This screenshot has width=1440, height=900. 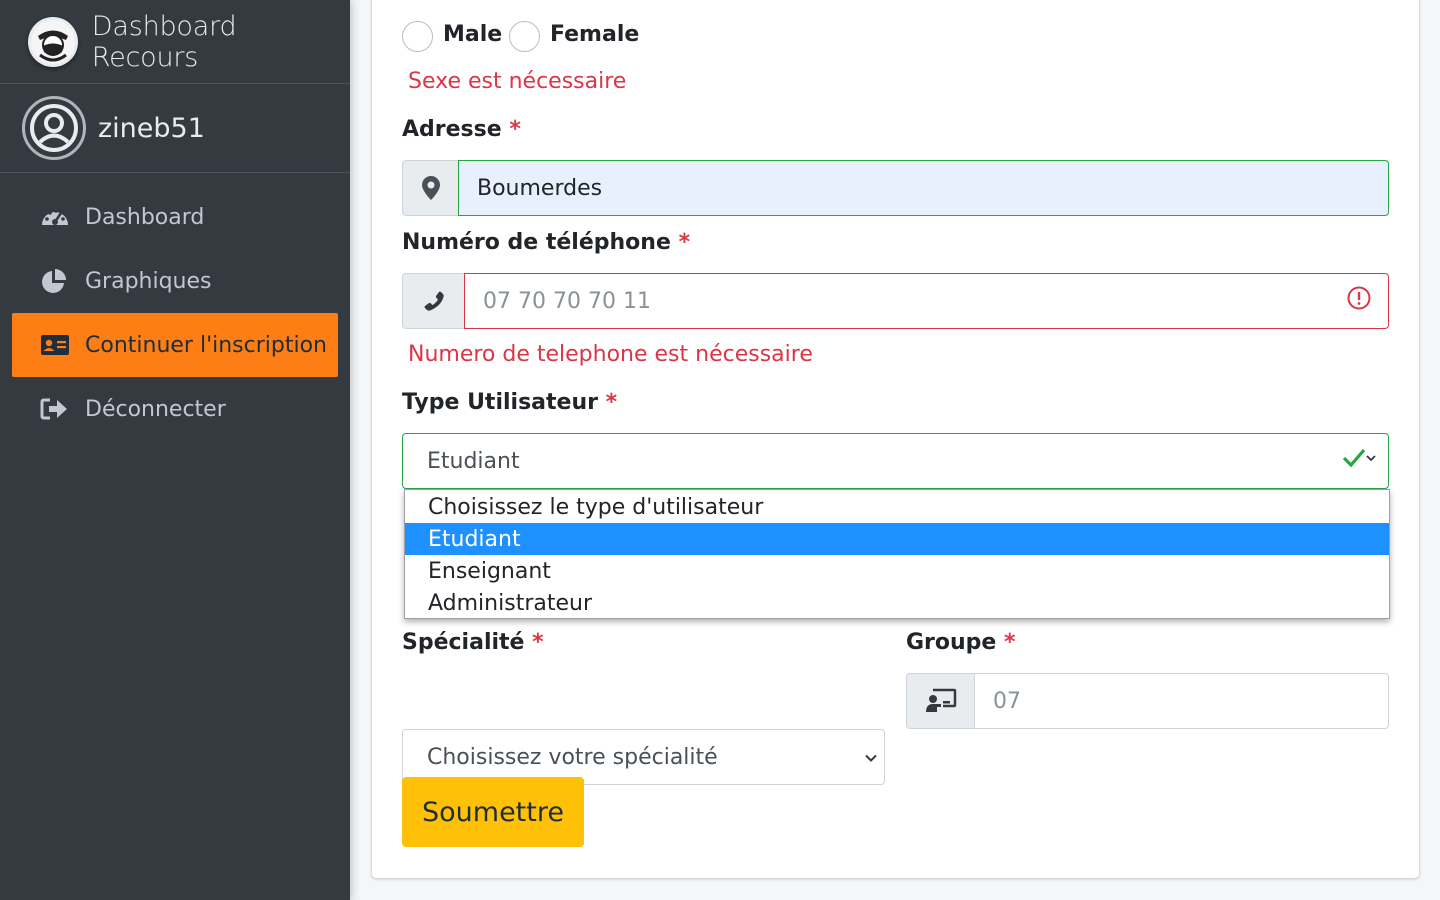 I want to click on chevron-down-icon, so click(x=871, y=757).